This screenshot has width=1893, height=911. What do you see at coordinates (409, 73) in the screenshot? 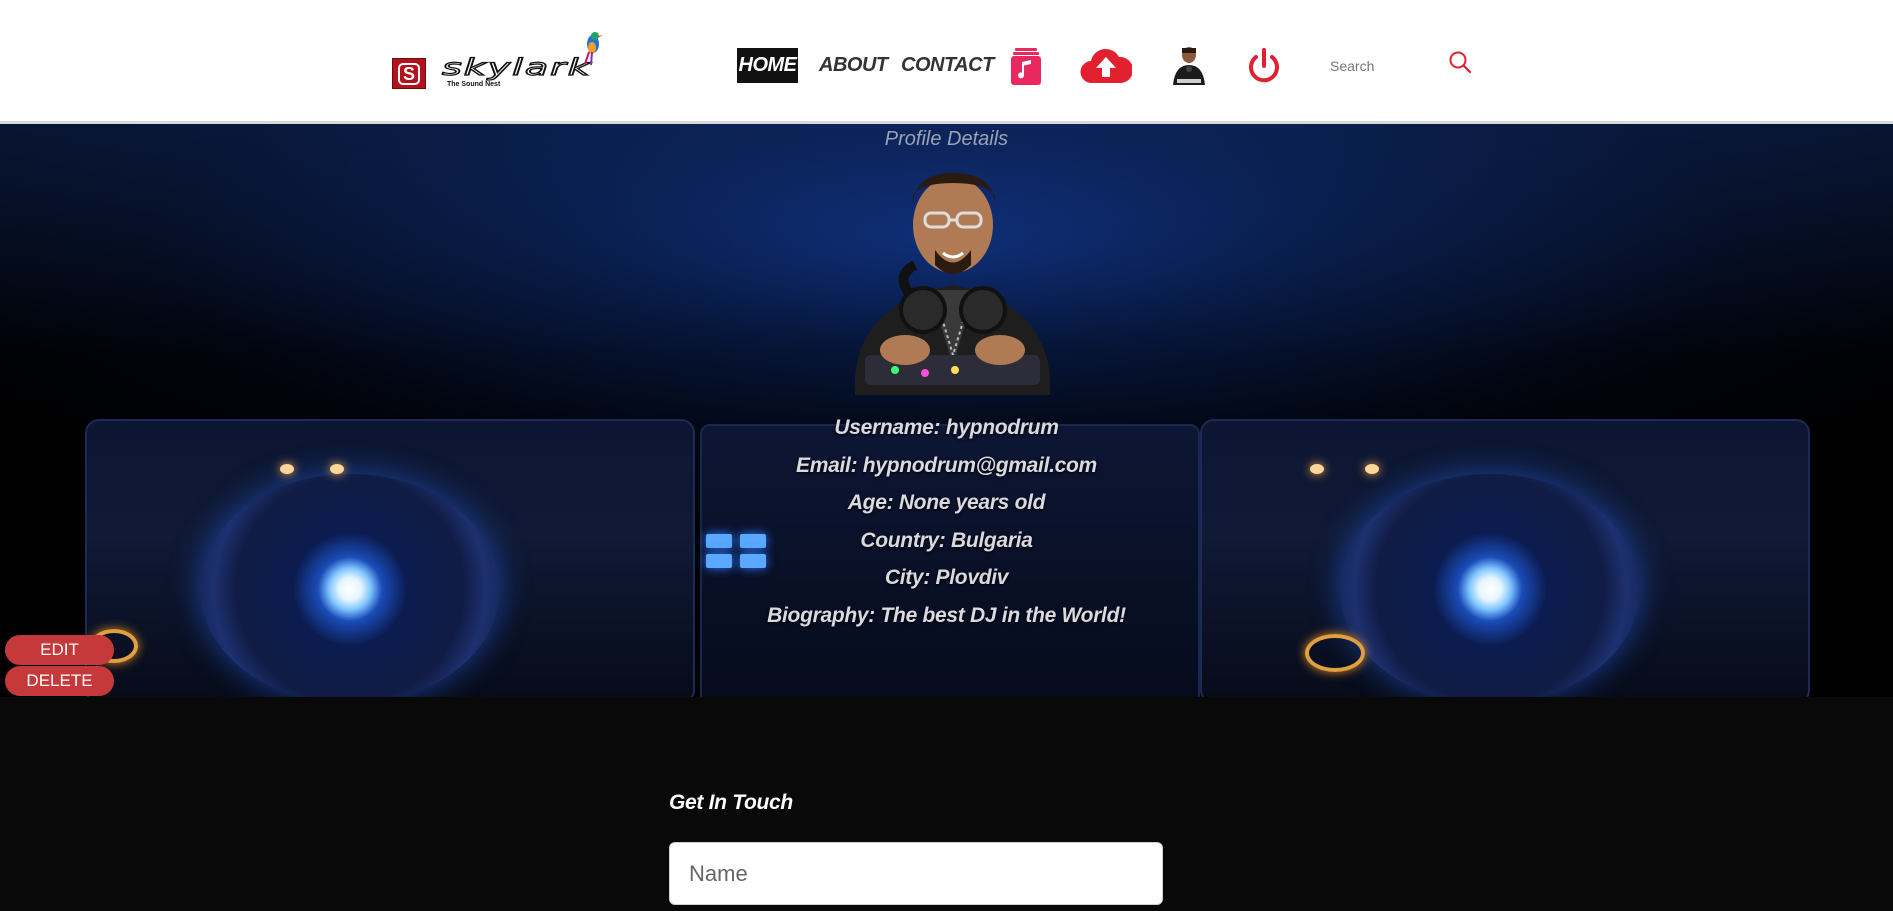
I see `logo-badge: S` at bounding box center [409, 73].